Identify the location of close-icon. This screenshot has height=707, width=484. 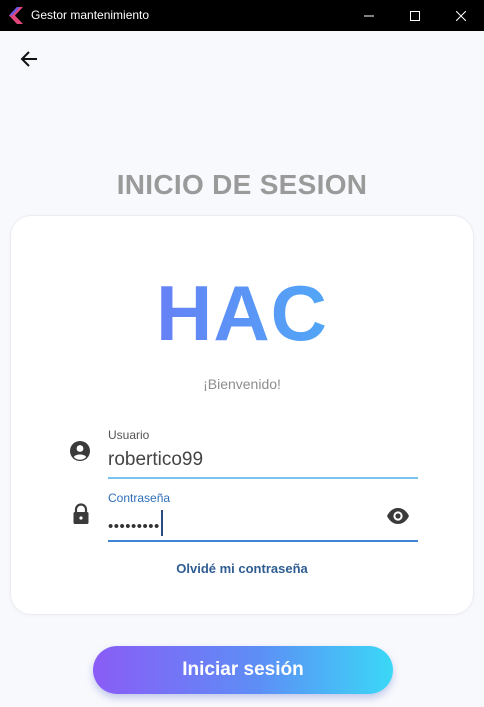
(461, 15).